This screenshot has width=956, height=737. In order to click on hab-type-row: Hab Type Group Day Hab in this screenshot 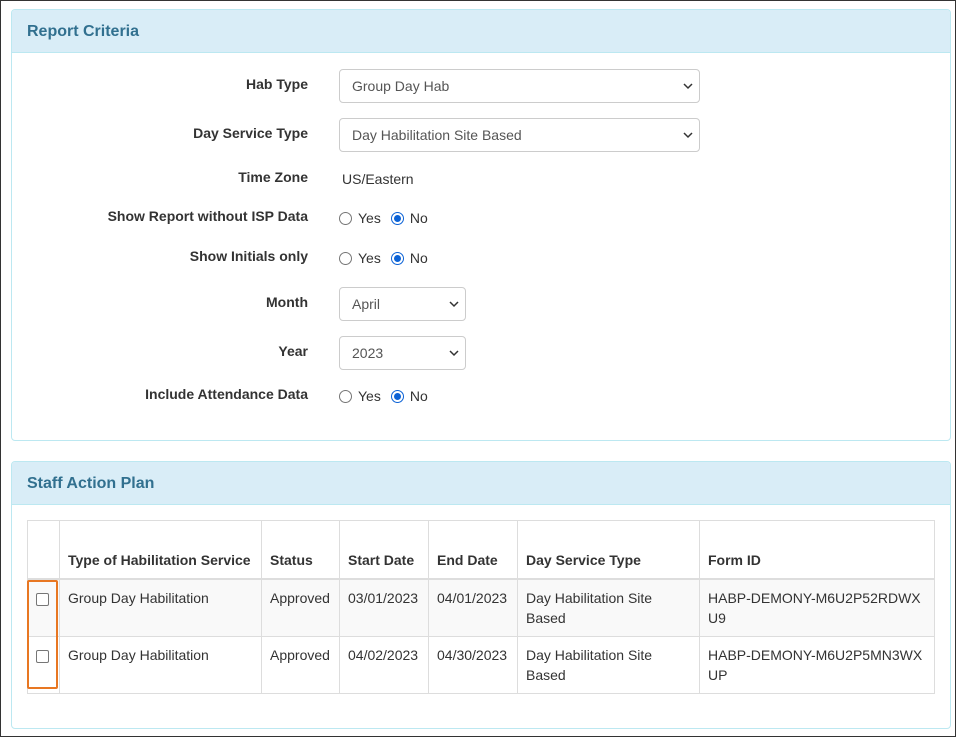, I will do `click(481, 86)`.